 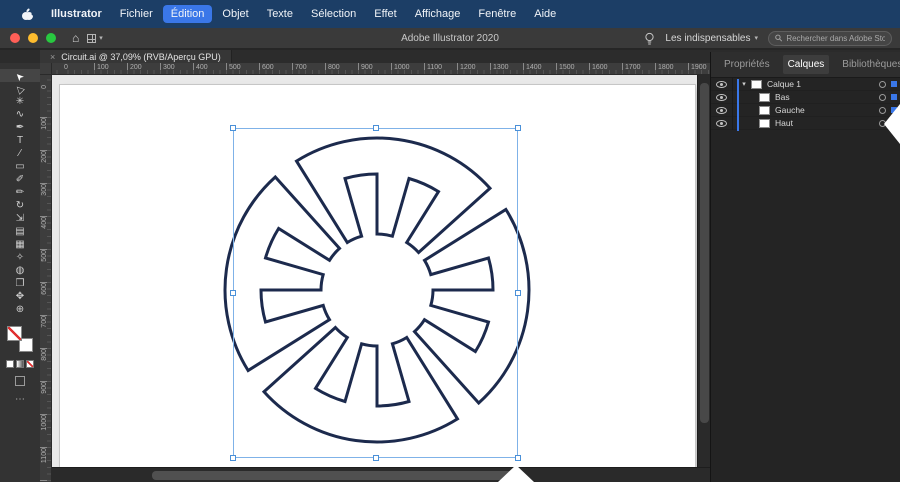 I want to click on direct-selection-tool: ▷, so click(x=20, y=88).